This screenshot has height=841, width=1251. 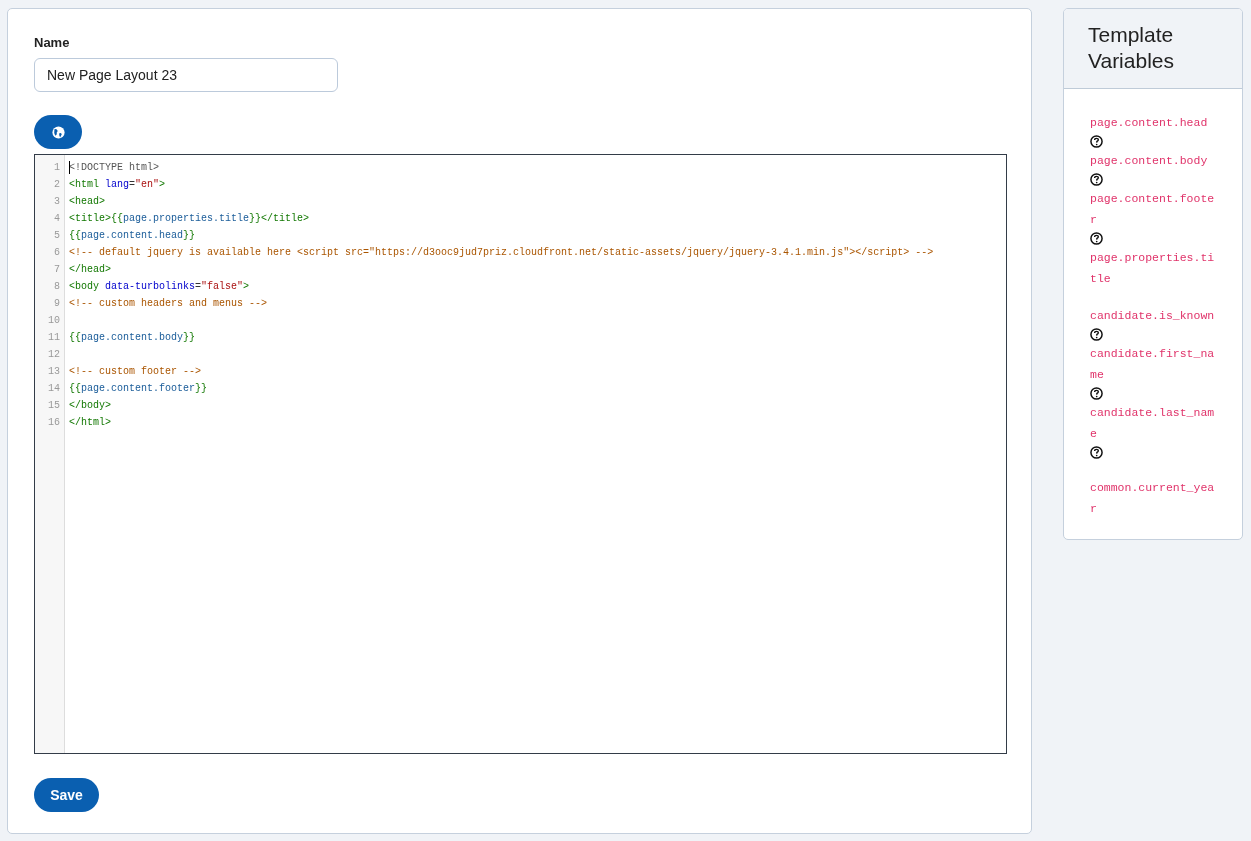 What do you see at coordinates (54, 406) in the screenshot?
I see `line-number: 15` at bounding box center [54, 406].